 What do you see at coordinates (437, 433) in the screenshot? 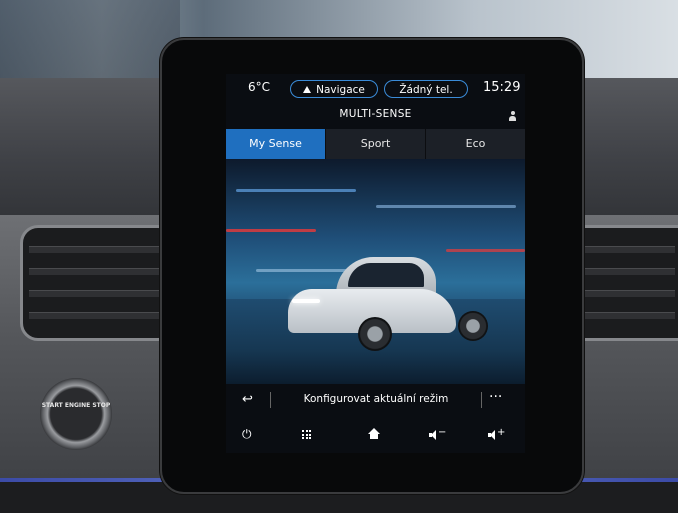
I see `volume-down-icon: −` at bounding box center [437, 433].